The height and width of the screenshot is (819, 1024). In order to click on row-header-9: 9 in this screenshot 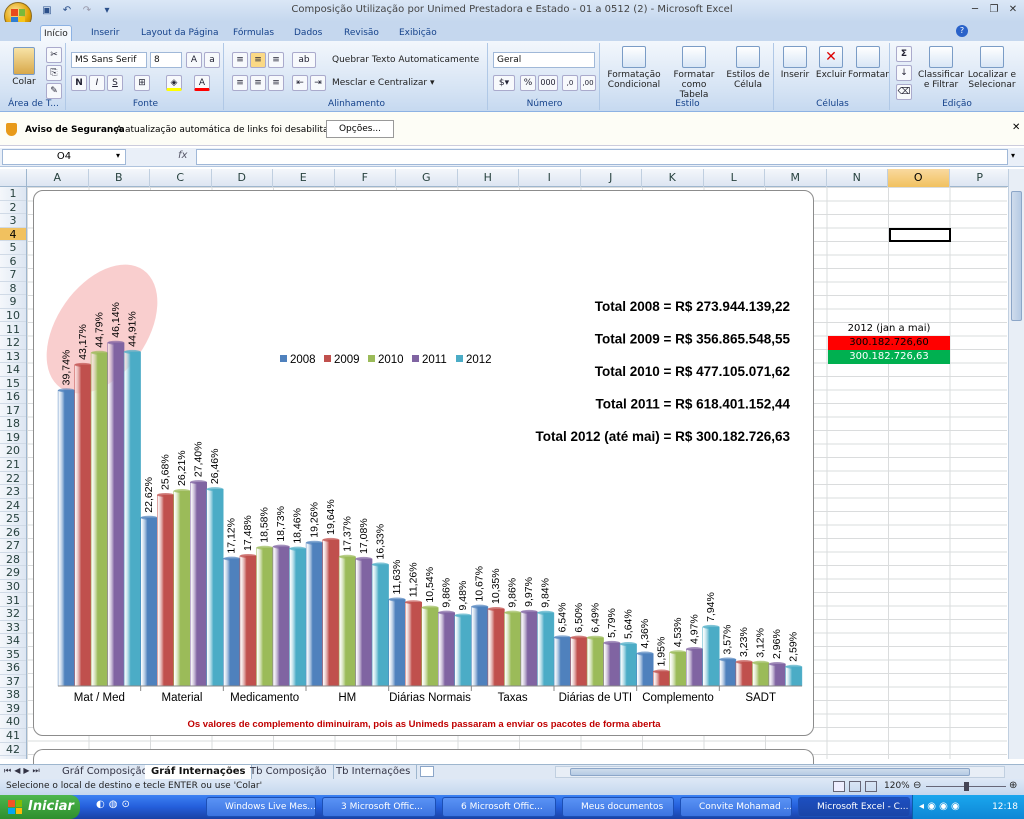, I will do `click(13, 302)`.